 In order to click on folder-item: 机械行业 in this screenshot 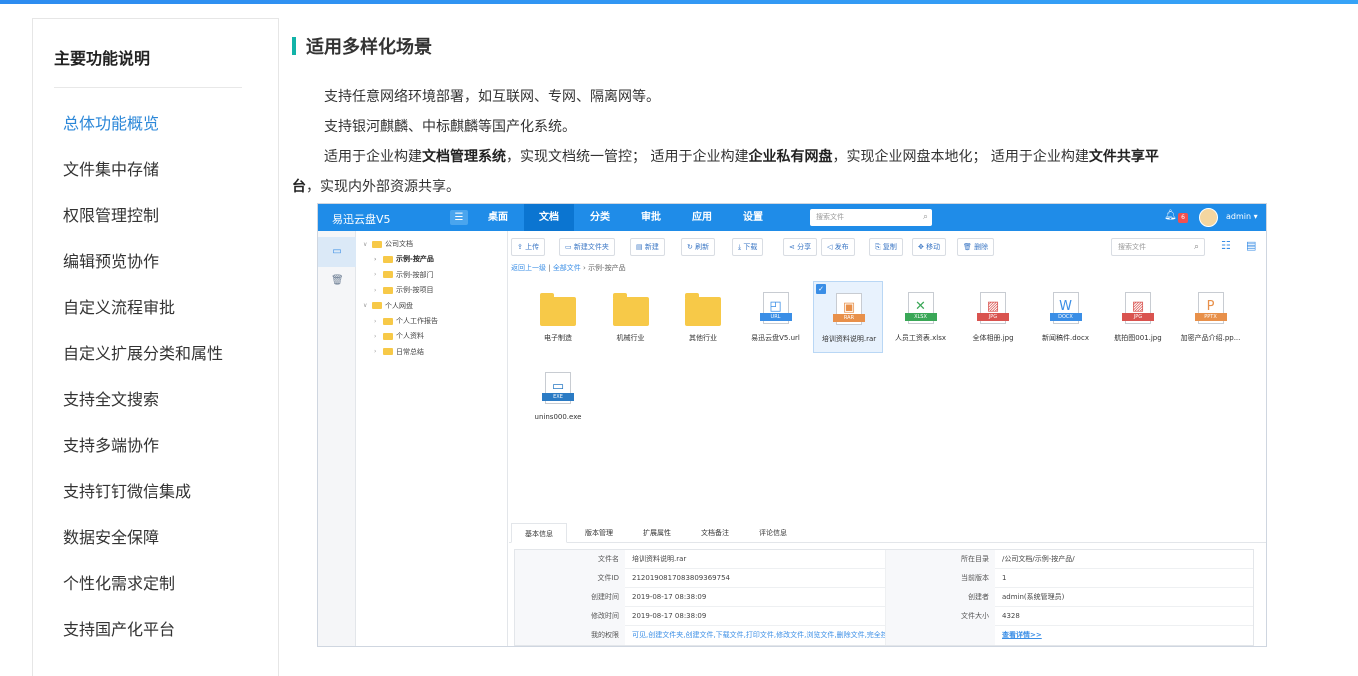, I will do `click(631, 317)`.